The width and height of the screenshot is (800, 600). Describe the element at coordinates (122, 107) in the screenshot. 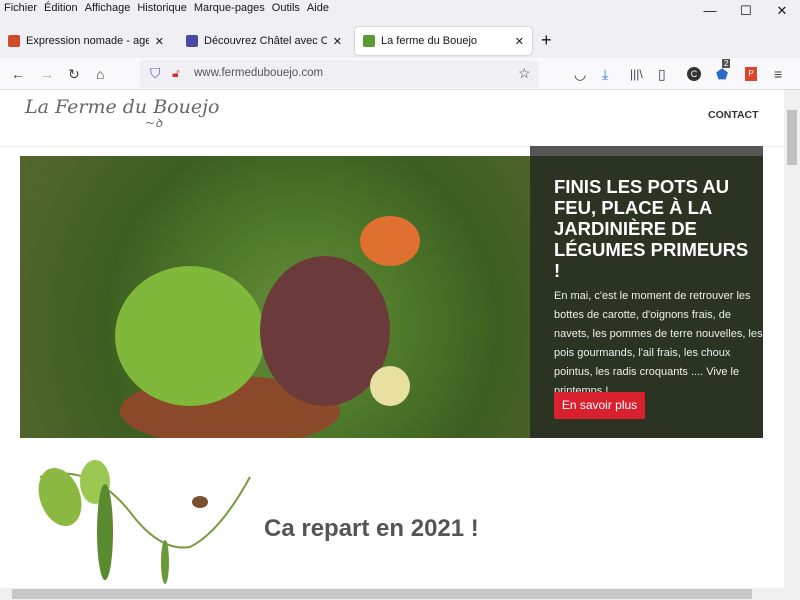

I see `logo-text: La Ferme du Bouejo` at that location.